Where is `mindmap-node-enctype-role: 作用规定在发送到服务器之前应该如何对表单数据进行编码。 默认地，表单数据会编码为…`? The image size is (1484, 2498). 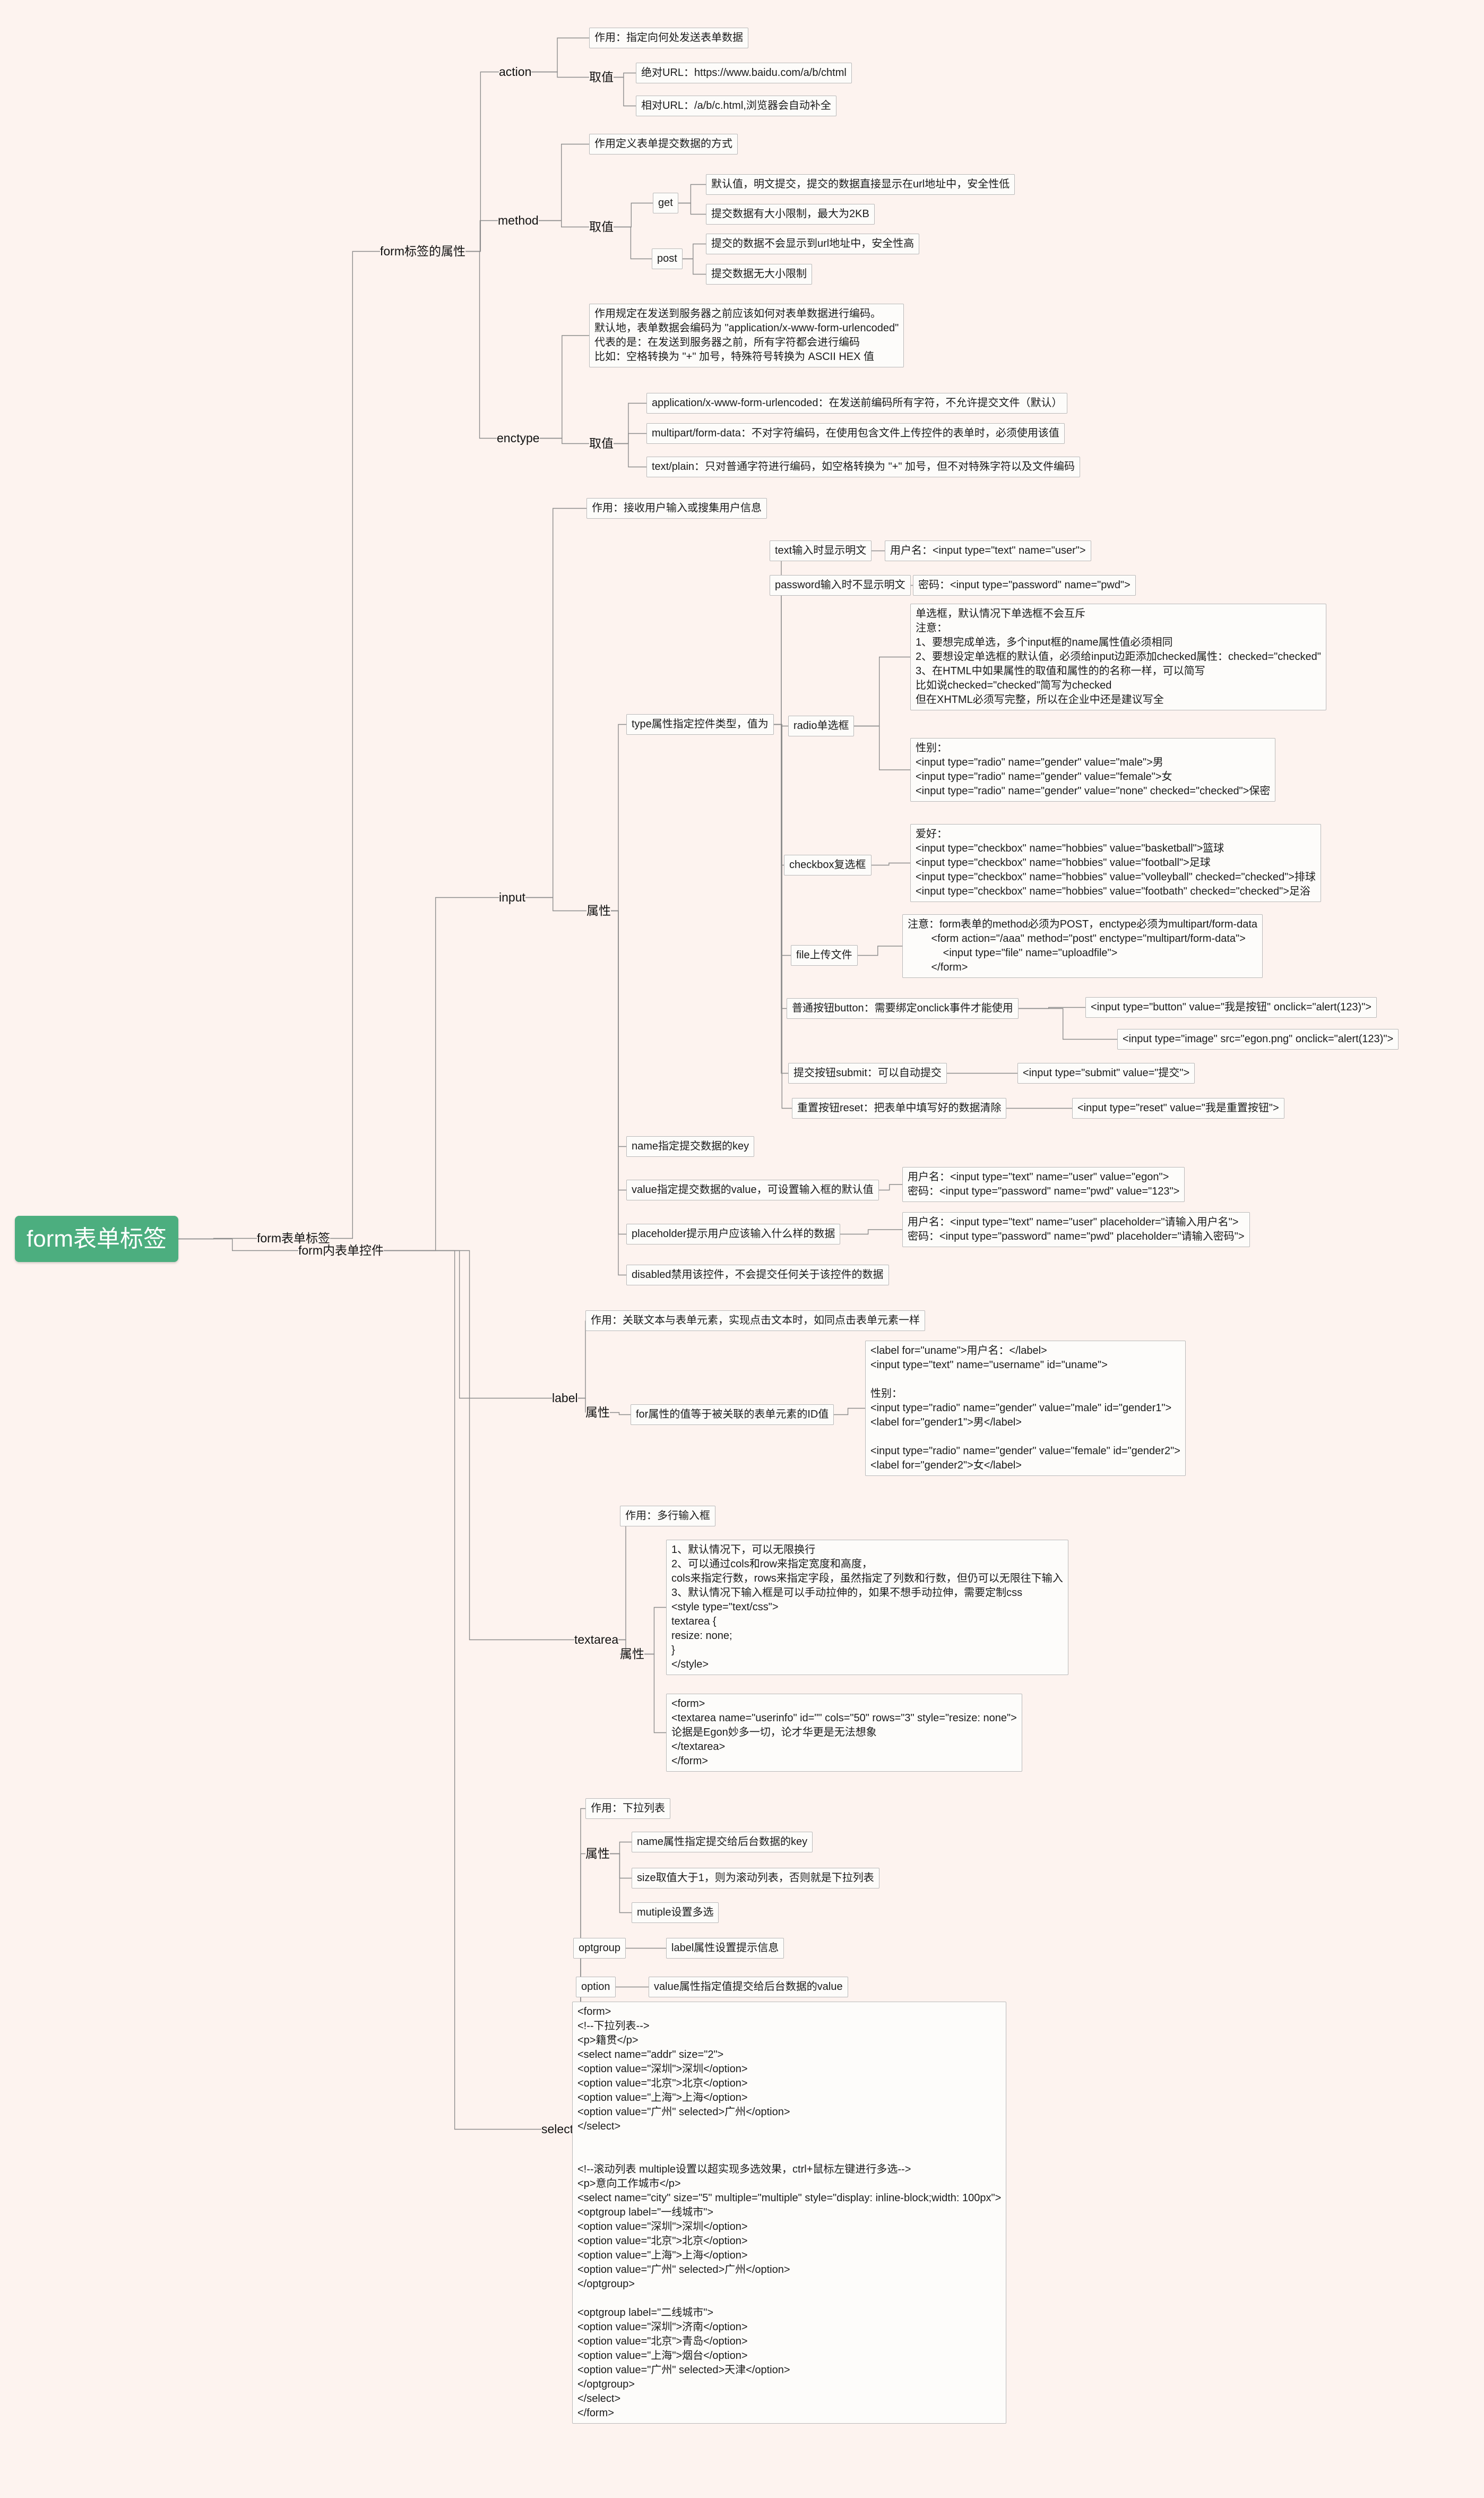
mindmap-node-enctype-role: 作用规定在发送到服务器之前应该如何对表单数据进行编码。 默认地，表单数据会编码为… is located at coordinates (747, 335).